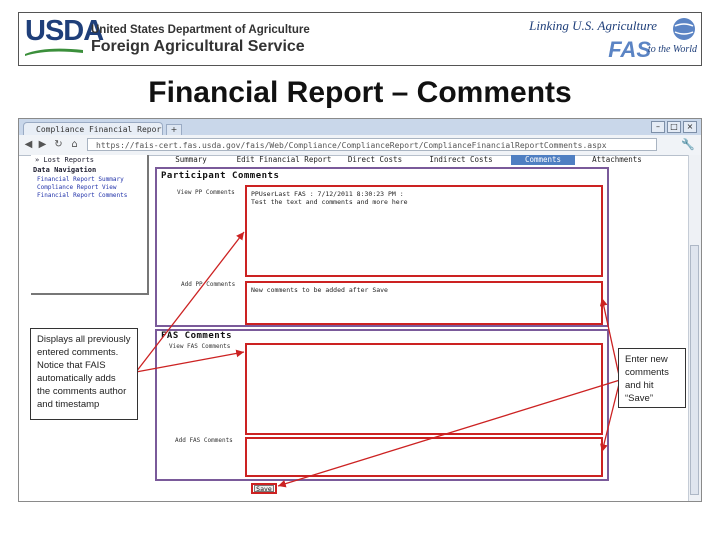 The height and width of the screenshot is (540, 720). What do you see at coordinates (28, 144) in the screenshot?
I see `back-icon: ◀` at bounding box center [28, 144].